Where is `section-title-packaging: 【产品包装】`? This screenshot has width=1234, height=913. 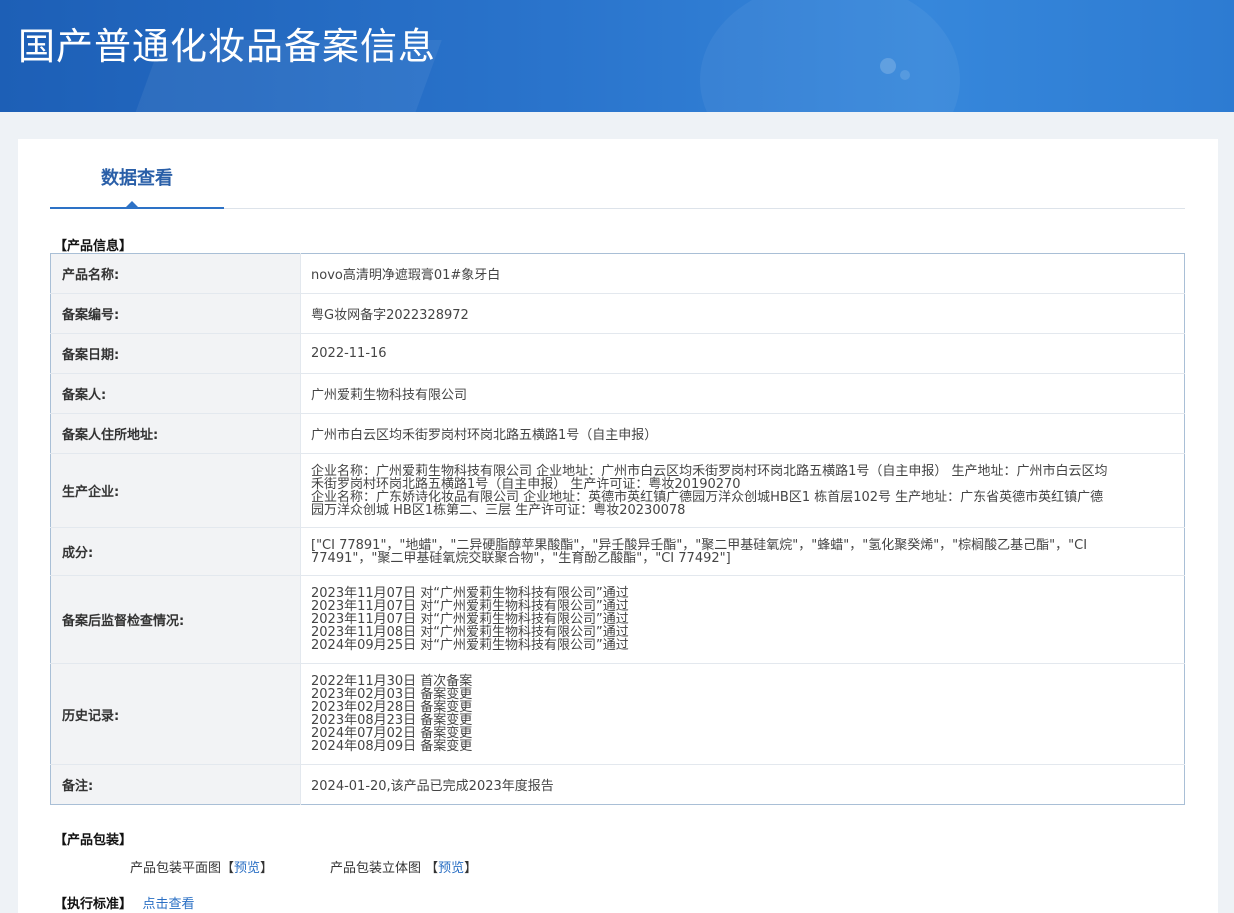 section-title-packaging: 【产品包装】 is located at coordinates (93, 840).